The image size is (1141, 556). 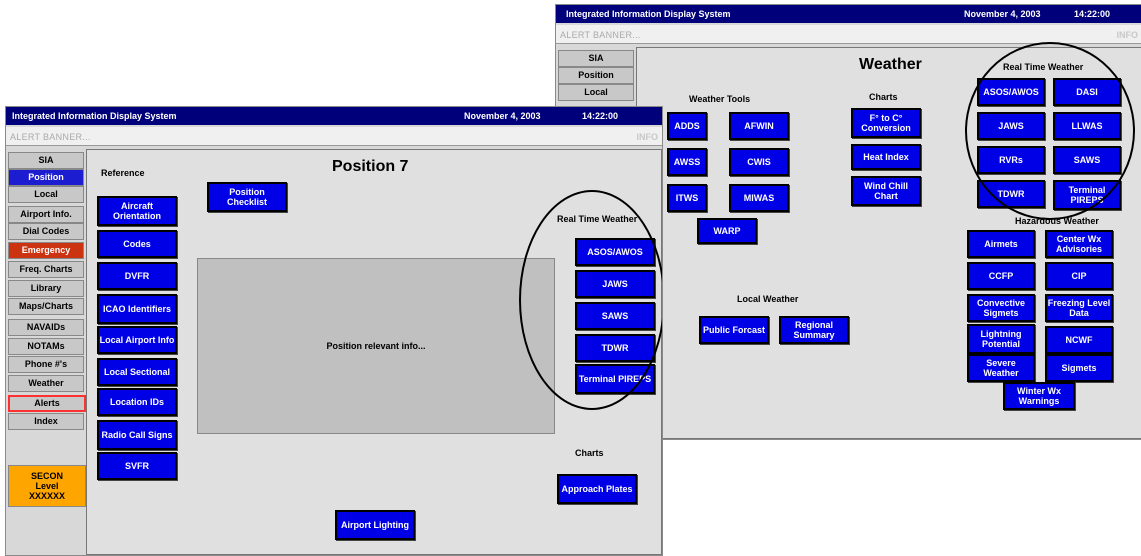 What do you see at coordinates (768, 299) in the screenshot?
I see `local-weather-header: Local Weather` at bounding box center [768, 299].